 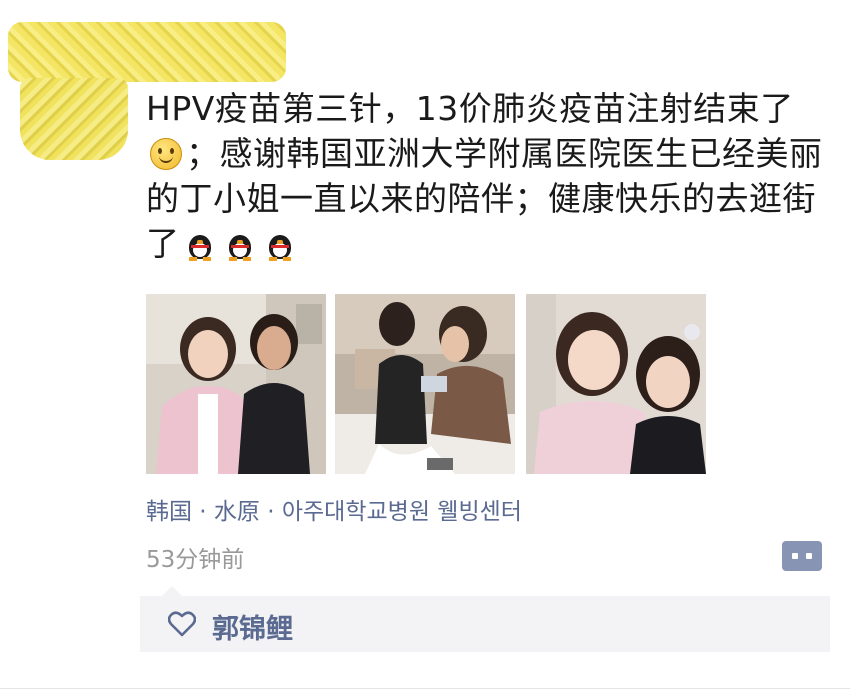 What do you see at coordinates (616, 384) in the screenshot?
I see `photo-two-women-selfie` at bounding box center [616, 384].